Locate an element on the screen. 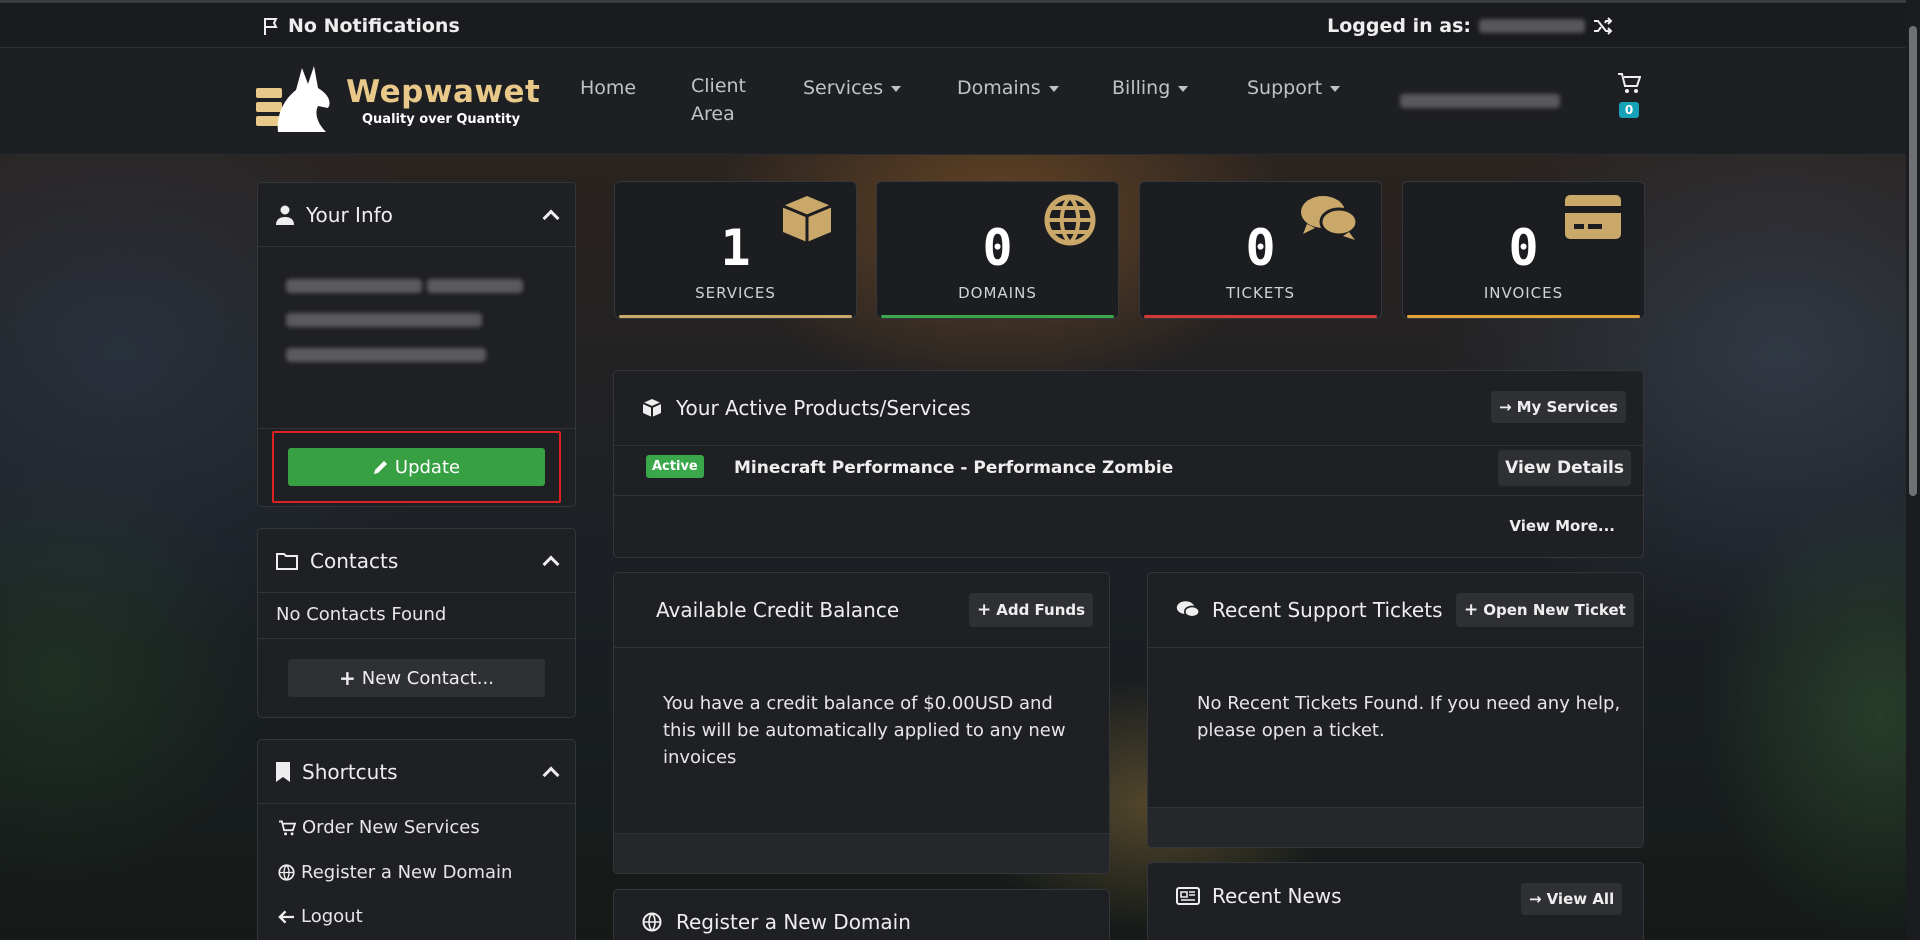 This screenshot has height=940, width=1920. stat-tickets: 0 TICKETS is located at coordinates (1260, 250).